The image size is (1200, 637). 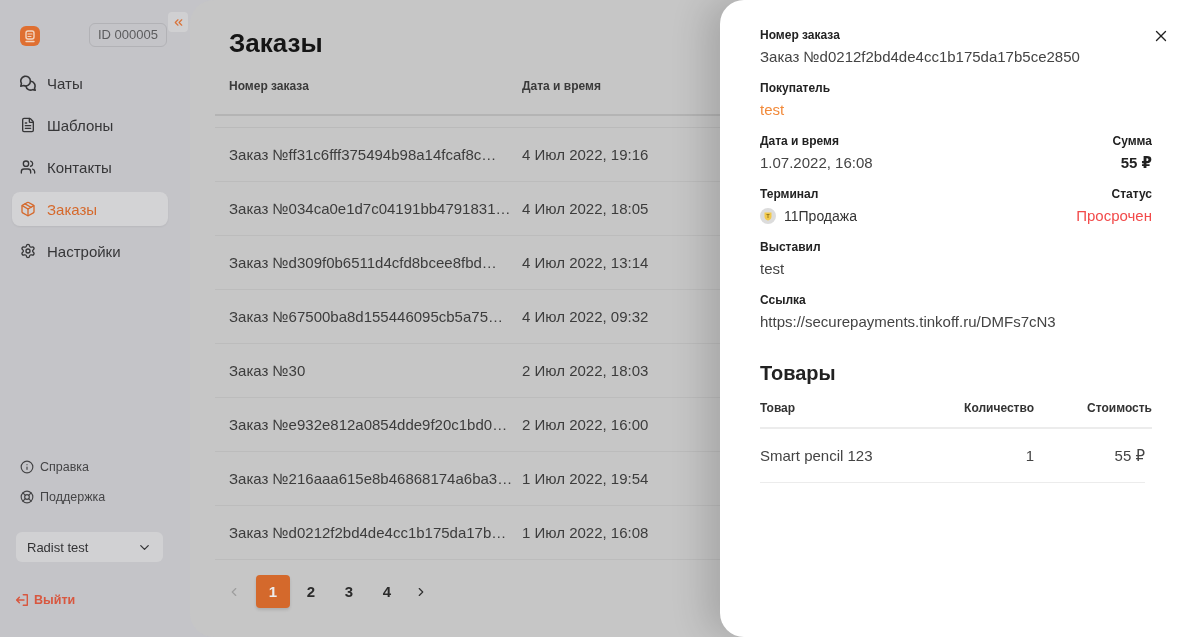 I want to click on sidebar-item: Контакты, so click(x=90, y=167).